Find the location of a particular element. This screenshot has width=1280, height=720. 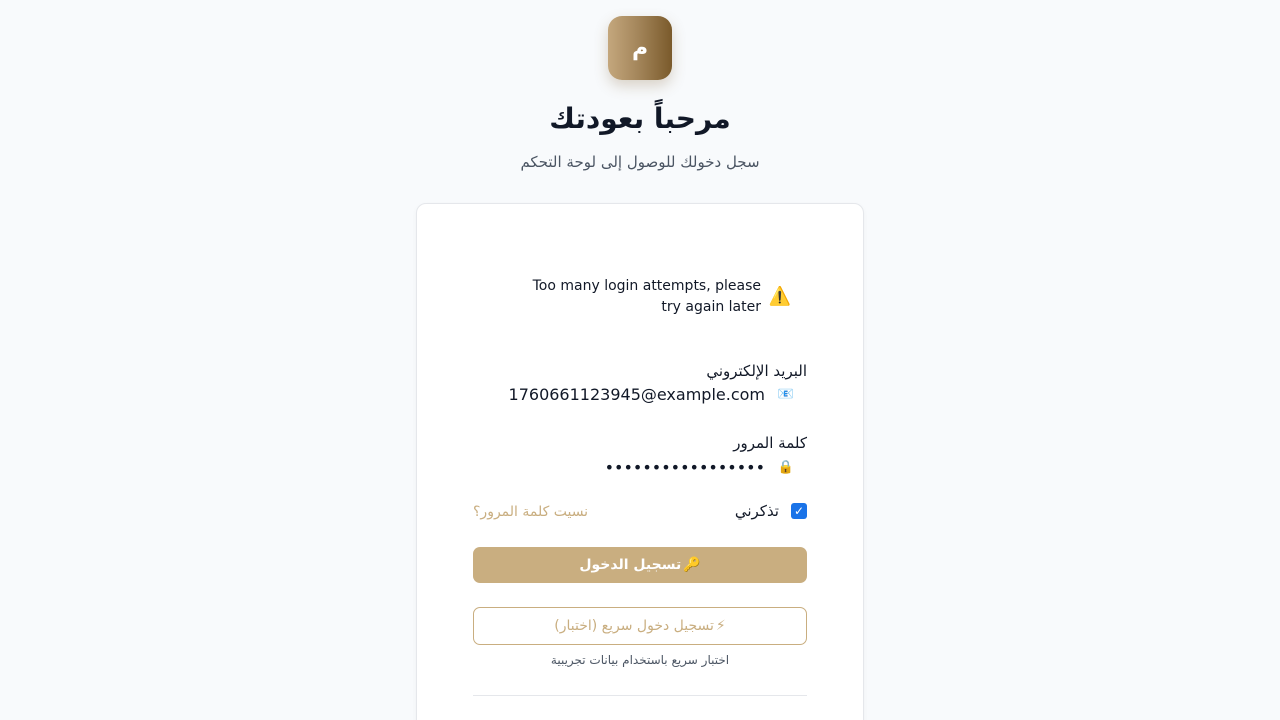

email-label: البريد الإلكتروني is located at coordinates (756, 371).